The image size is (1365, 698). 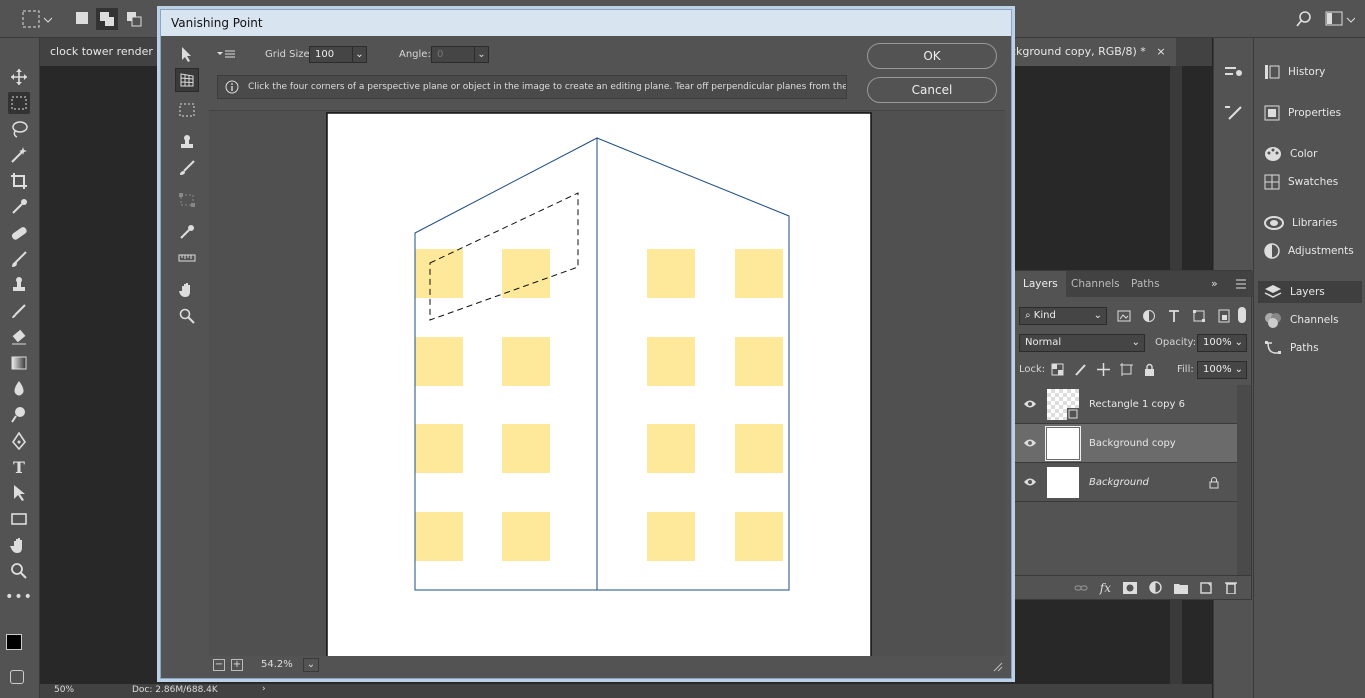 I want to click on cancel-button: Cancel, so click(x=932, y=90).